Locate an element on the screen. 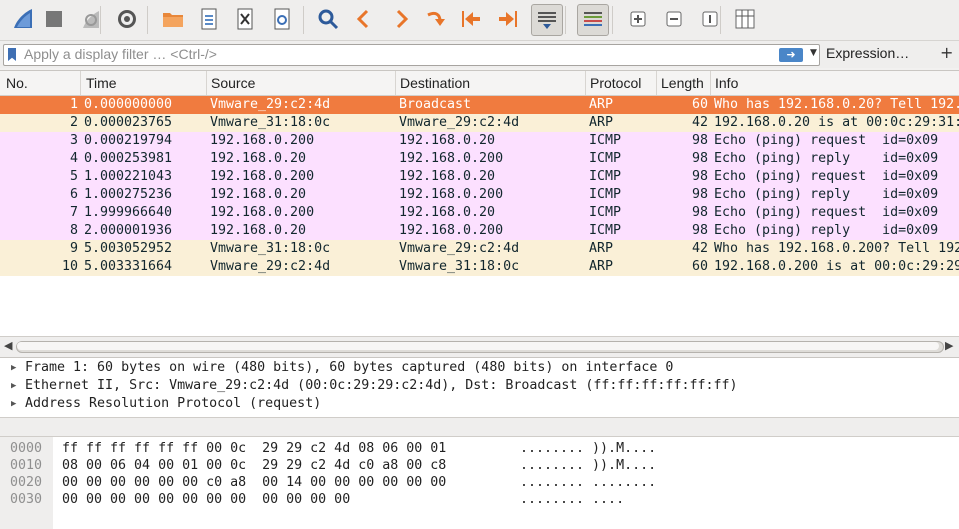 The height and width of the screenshot is (529, 959). scrollbar-thumb is located at coordinates (478, 346).